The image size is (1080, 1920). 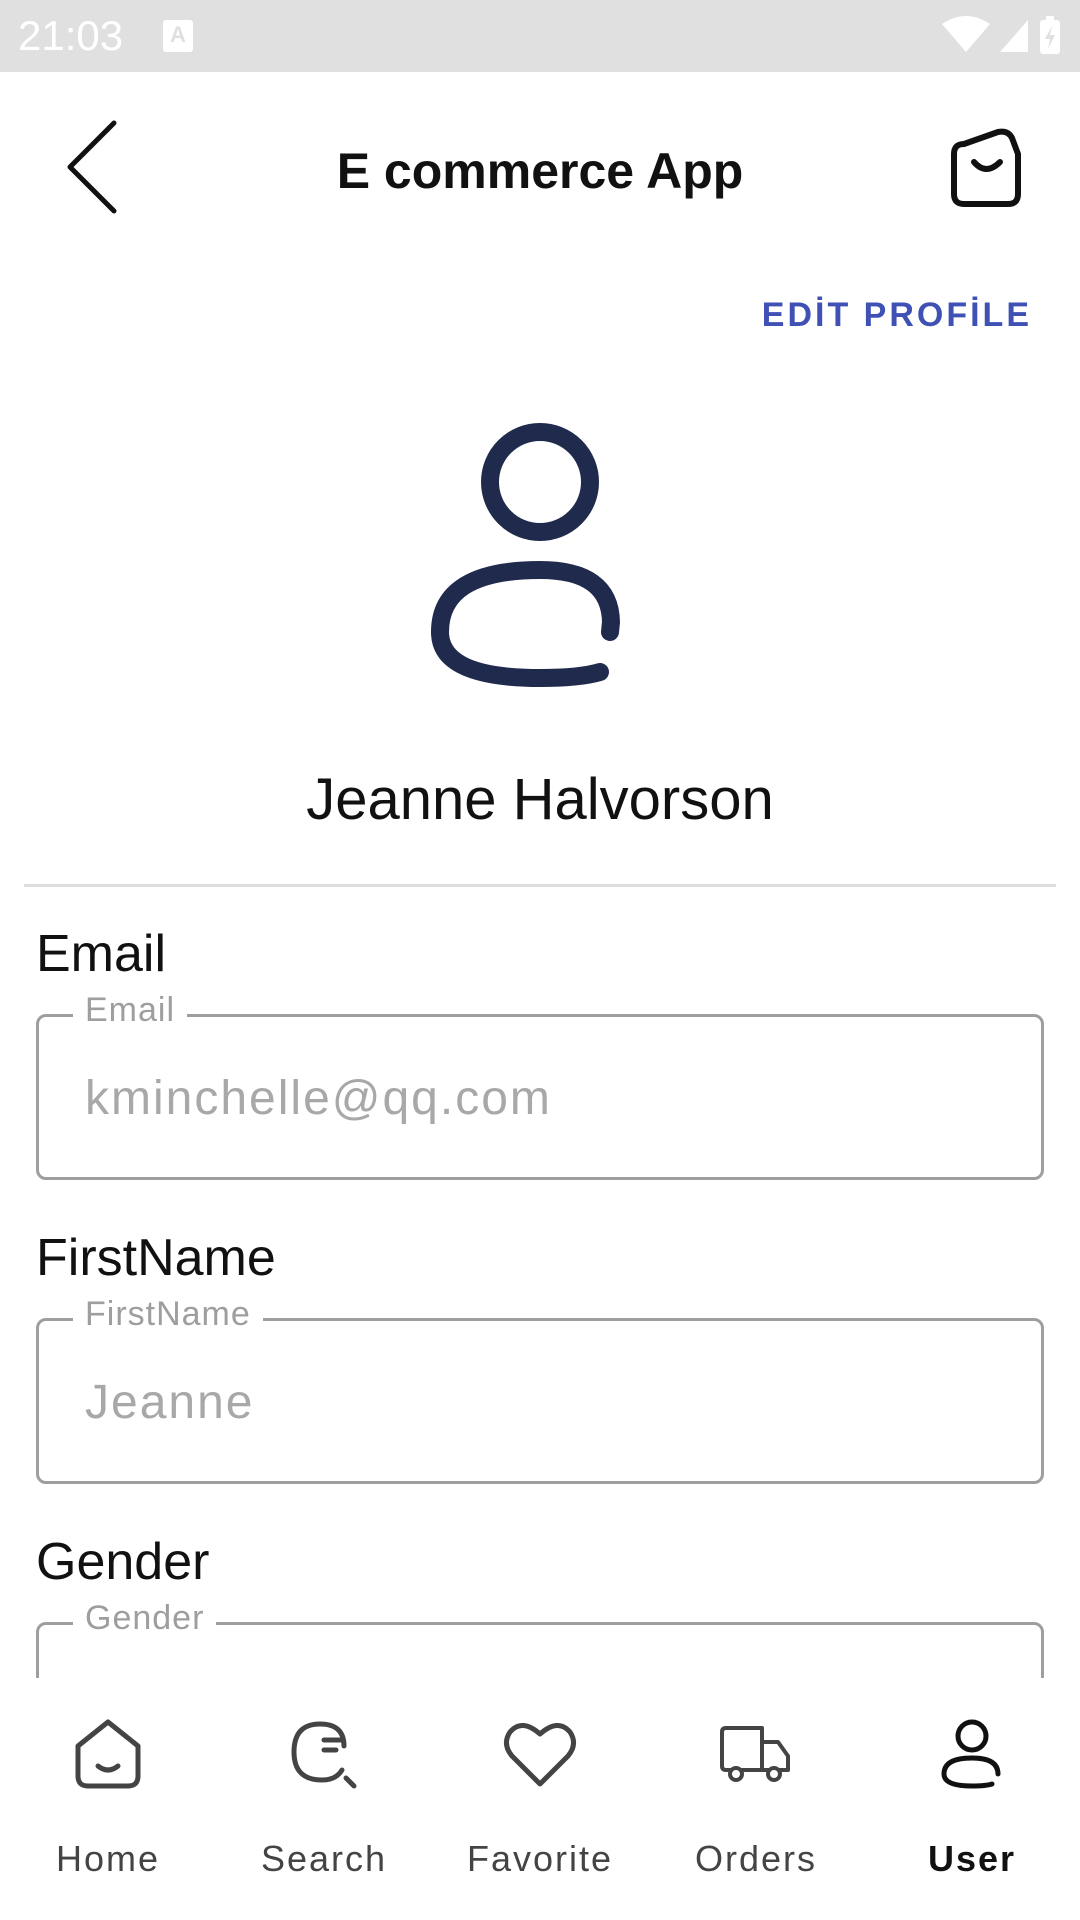 What do you see at coordinates (170, 1402) in the screenshot?
I see `first-name-field-value: Jeanne` at bounding box center [170, 1402].